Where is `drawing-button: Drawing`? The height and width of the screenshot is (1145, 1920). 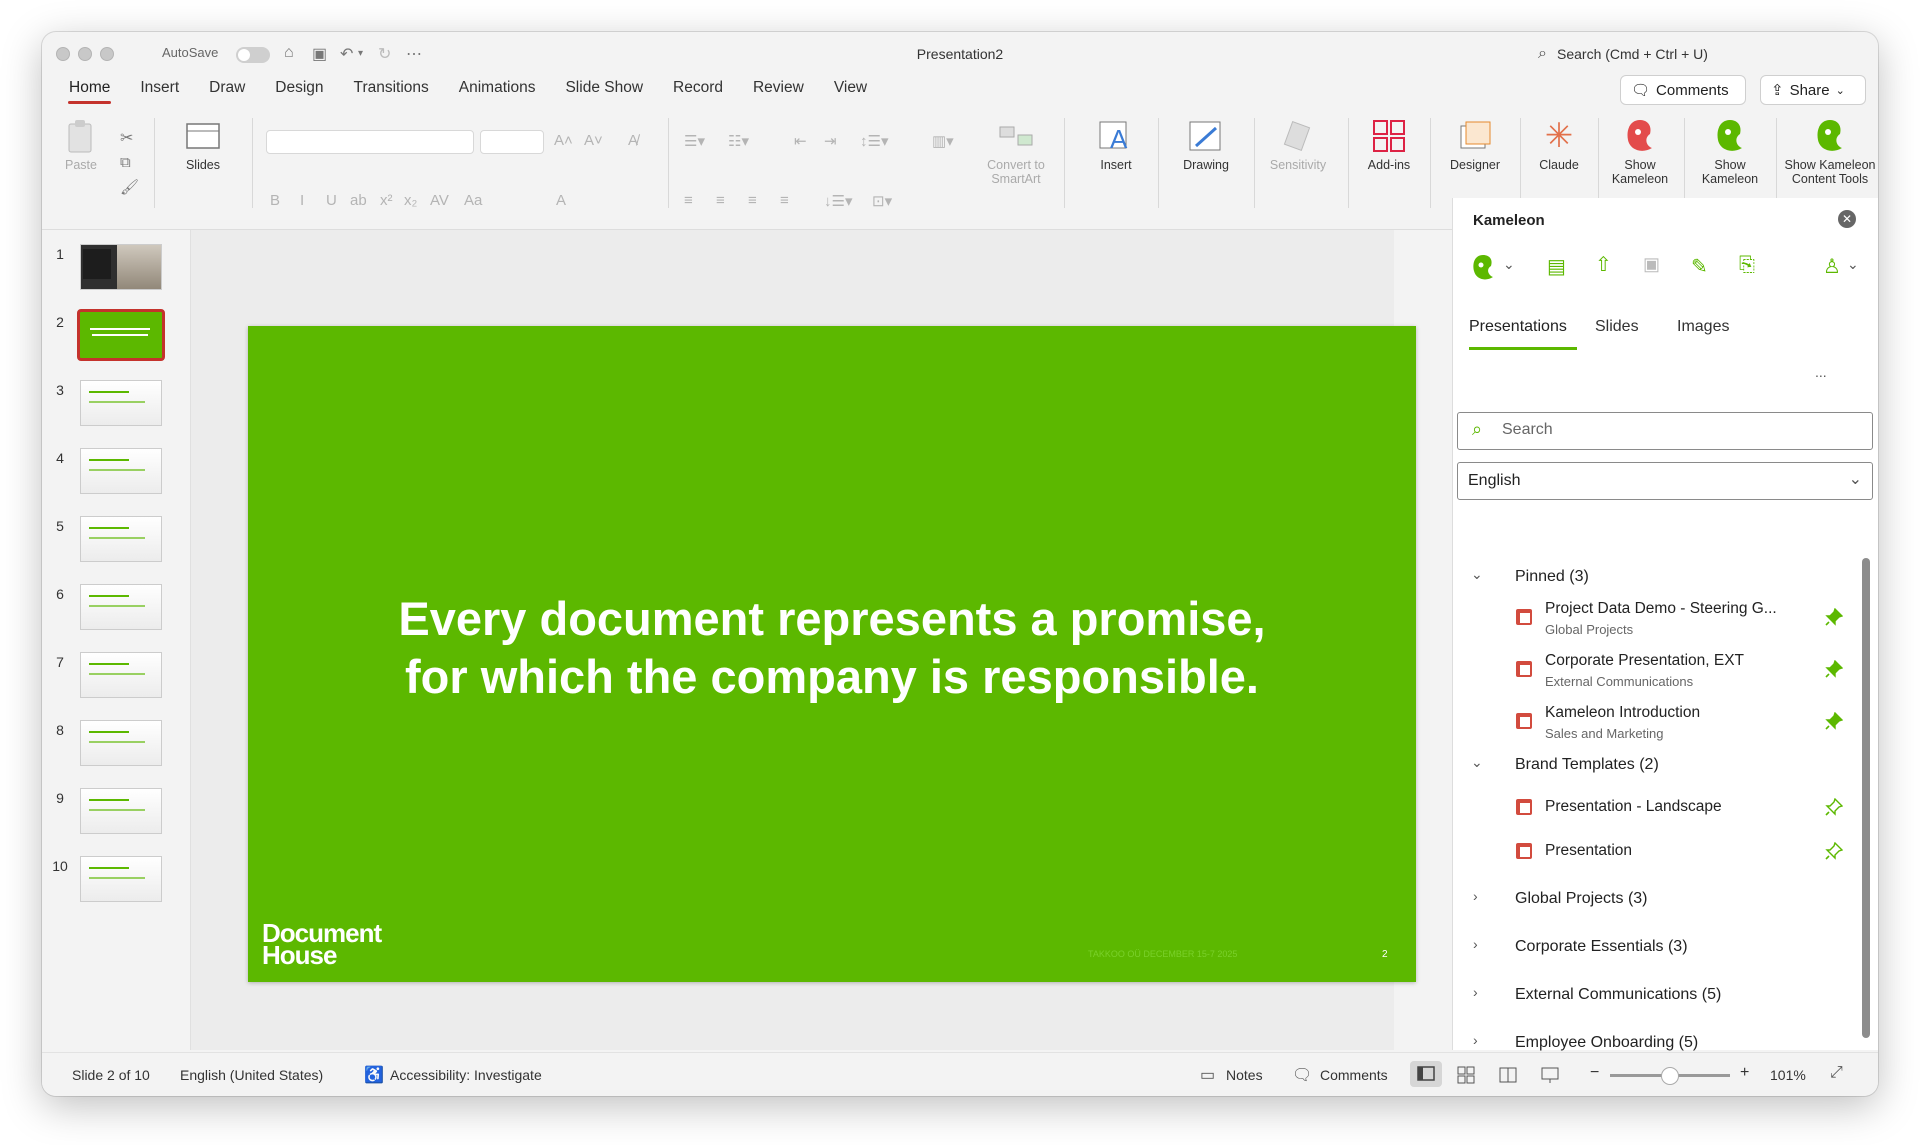 drawing-button: Drawing is located at coordinates (1206, 143).